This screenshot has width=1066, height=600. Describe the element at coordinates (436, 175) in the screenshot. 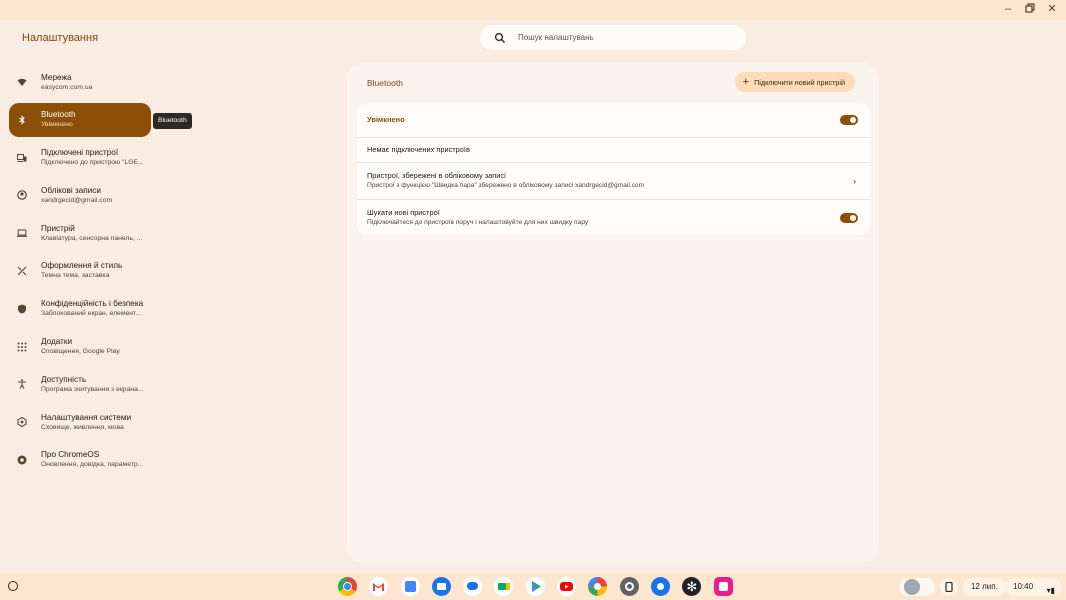

I see `saved-devices-title: Пристрої, збережені в обліковому записі` at that location.